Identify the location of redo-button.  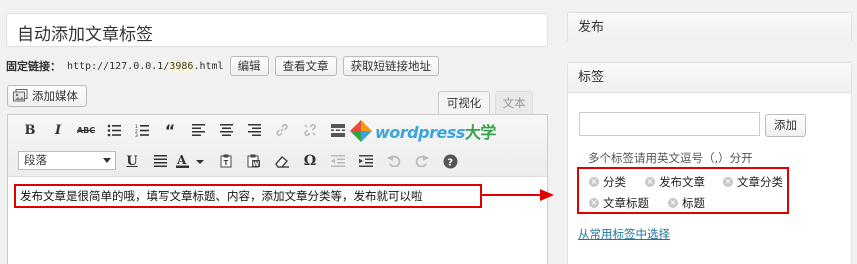
(422, 161).